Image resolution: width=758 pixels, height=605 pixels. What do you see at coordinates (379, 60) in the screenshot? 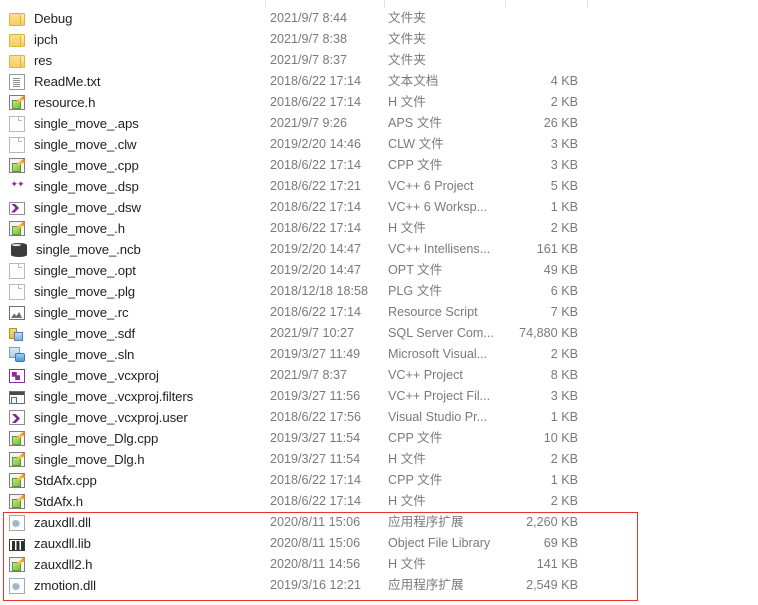
I see `table-row: res 2021/9/7 8:37 文件夹` at bounding box center [379, 60].